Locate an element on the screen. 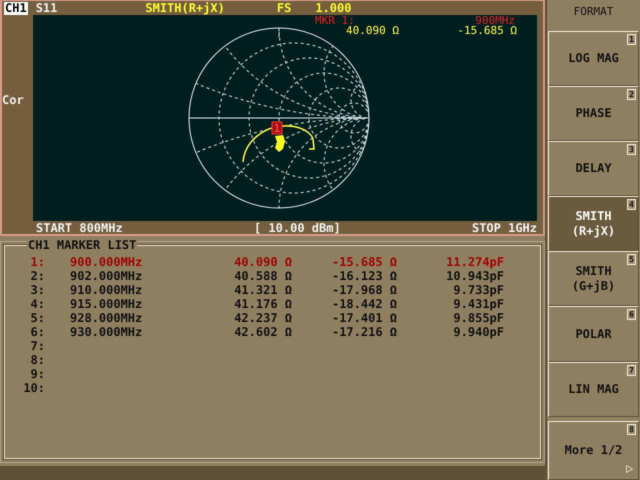  softkey-button: 6 POLAR is located at coordinates (593, 334).